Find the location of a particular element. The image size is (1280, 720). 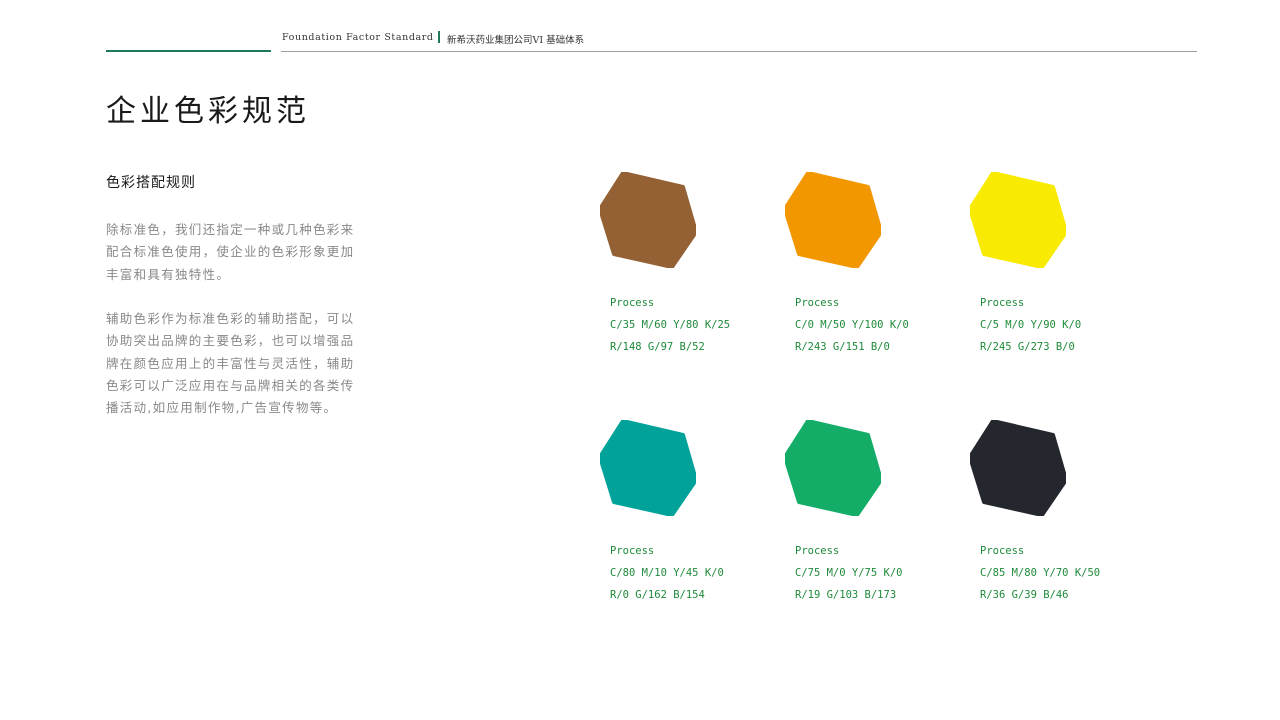

swatch-cmyk: C/5 M/0 Y/90 K/0 is located at coordinates (1031, 325).